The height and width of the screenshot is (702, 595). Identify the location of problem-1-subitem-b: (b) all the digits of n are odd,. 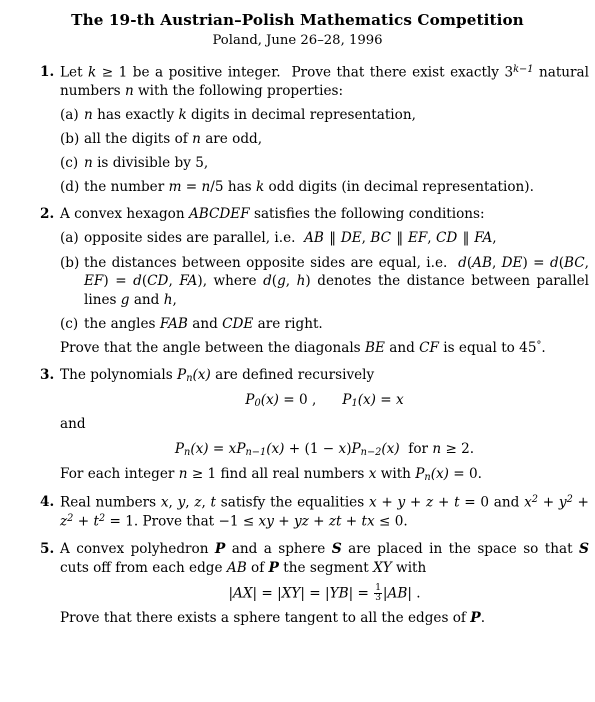
(324, 139).